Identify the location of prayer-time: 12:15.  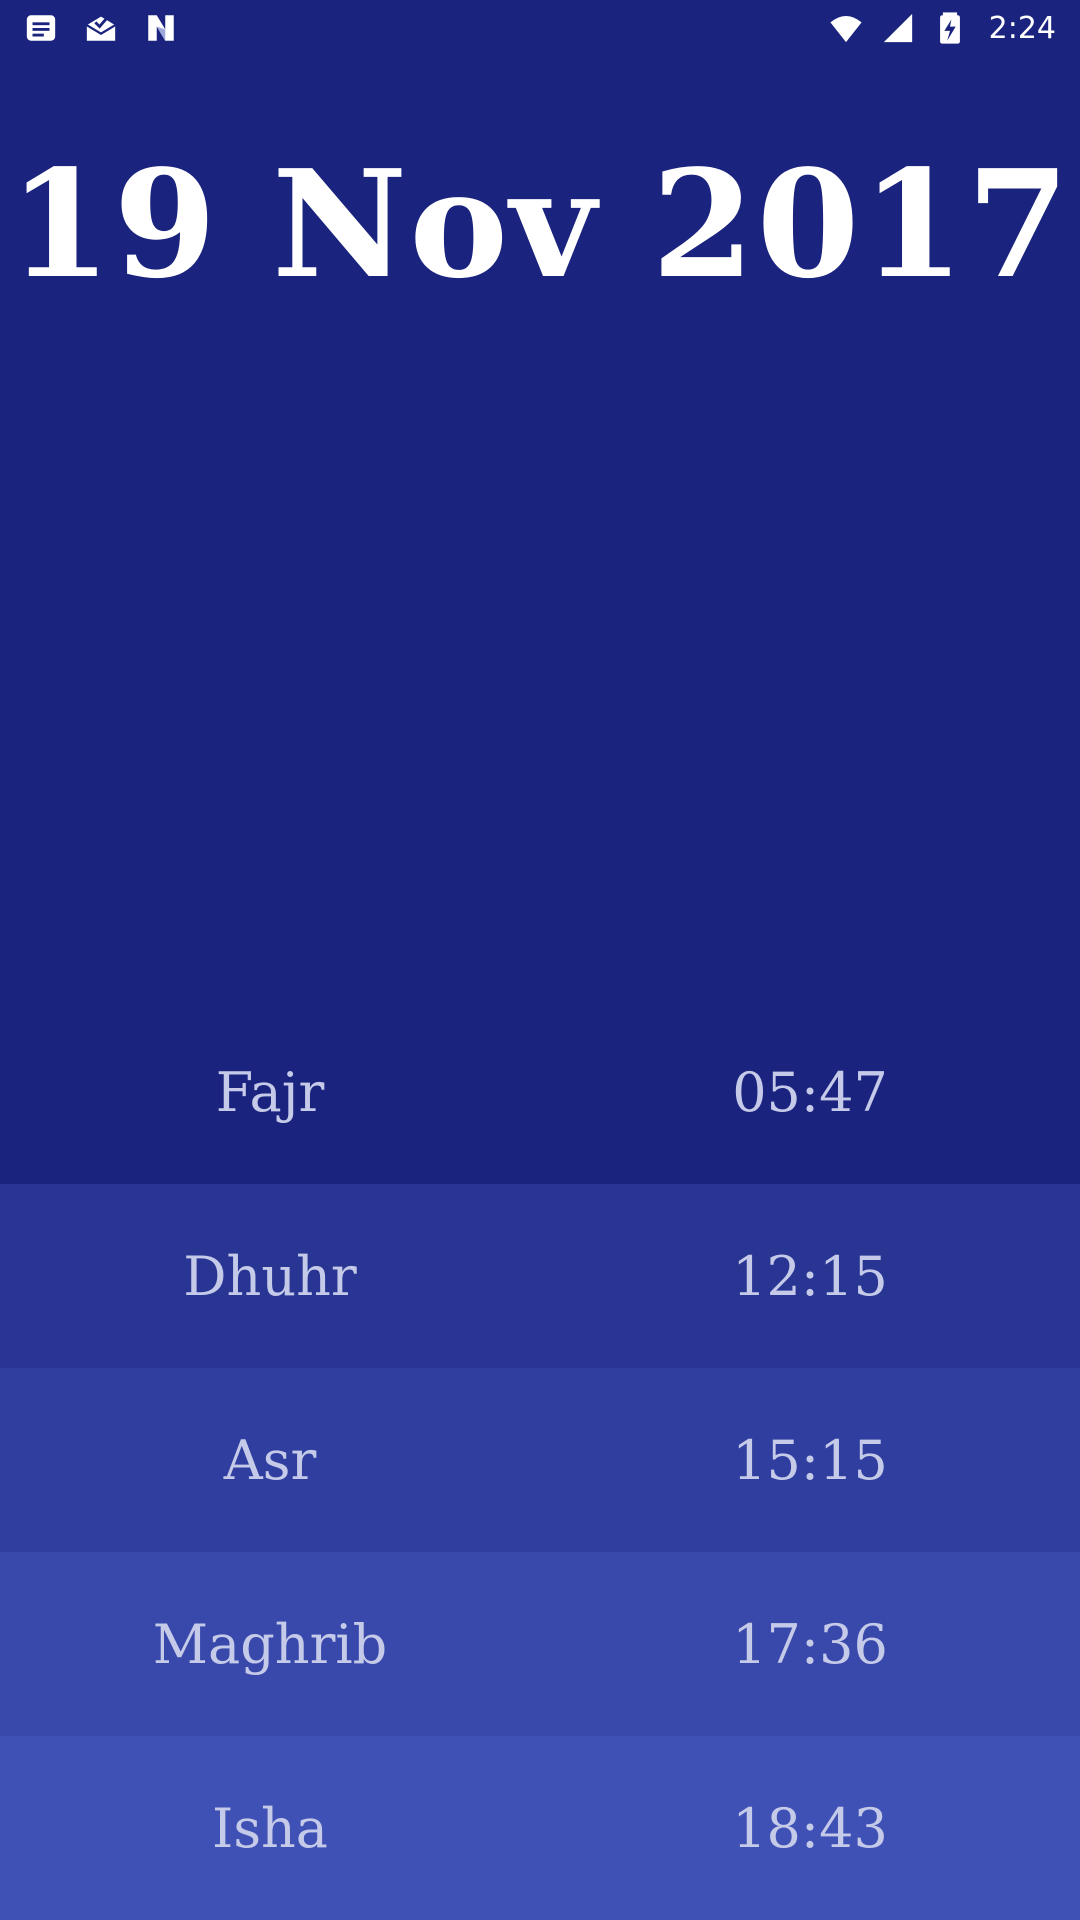
(810, 1276).